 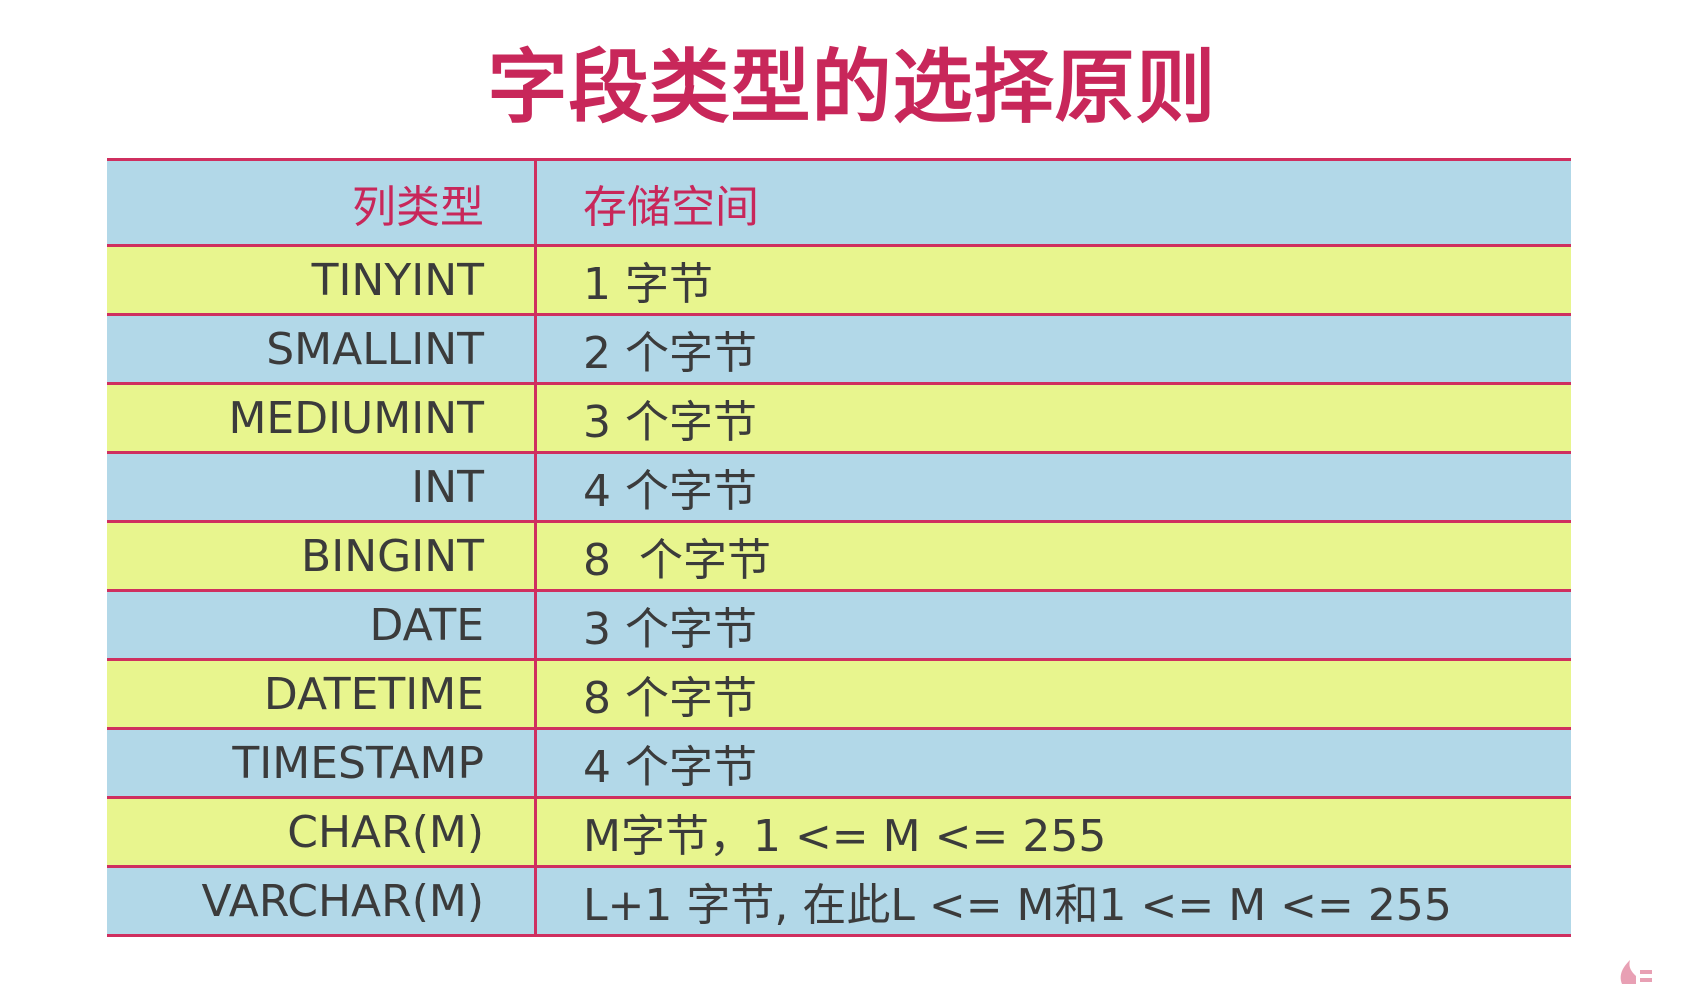 What do you see at coordinates (839, 419) in the screenshot?
I see `table-row: MEDIUMINT 3 个字节` at bounding box center [839, 419].